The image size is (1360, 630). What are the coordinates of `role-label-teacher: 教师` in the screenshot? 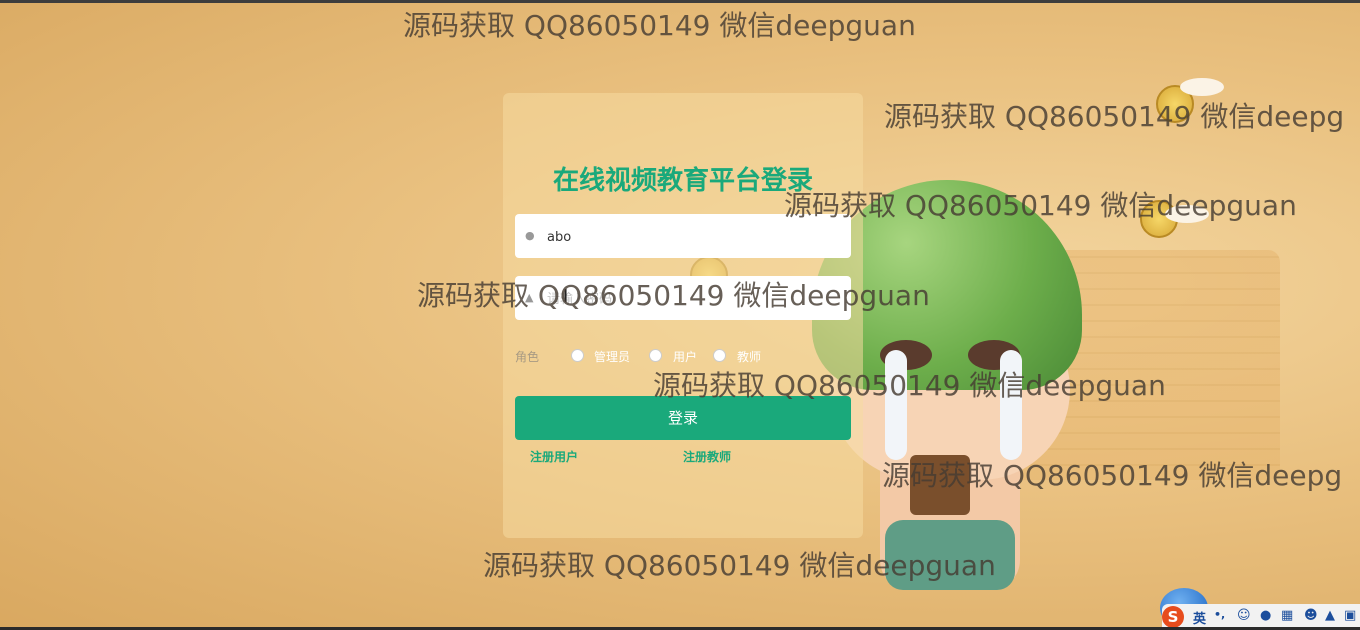 It's located at (749, 357).